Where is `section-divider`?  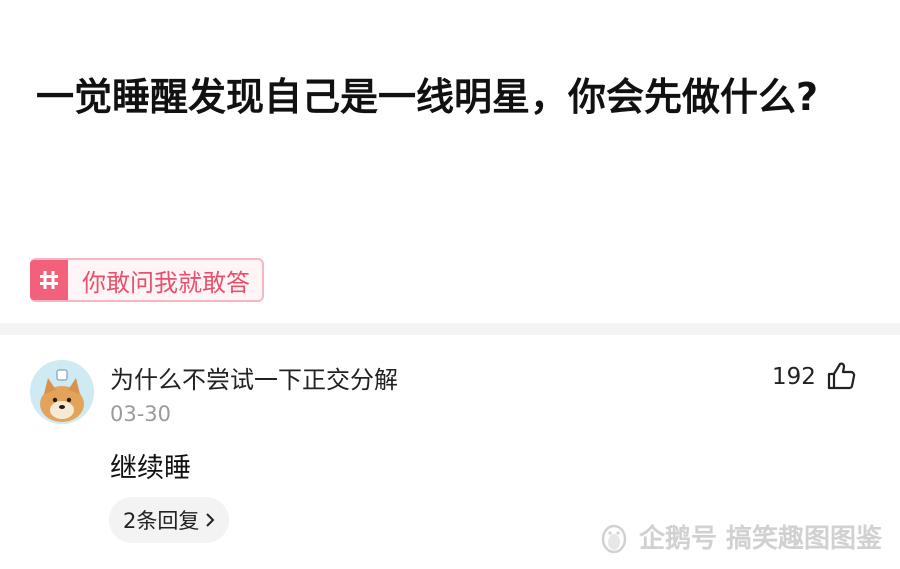
section-divider is located at coordinates (450, 329).